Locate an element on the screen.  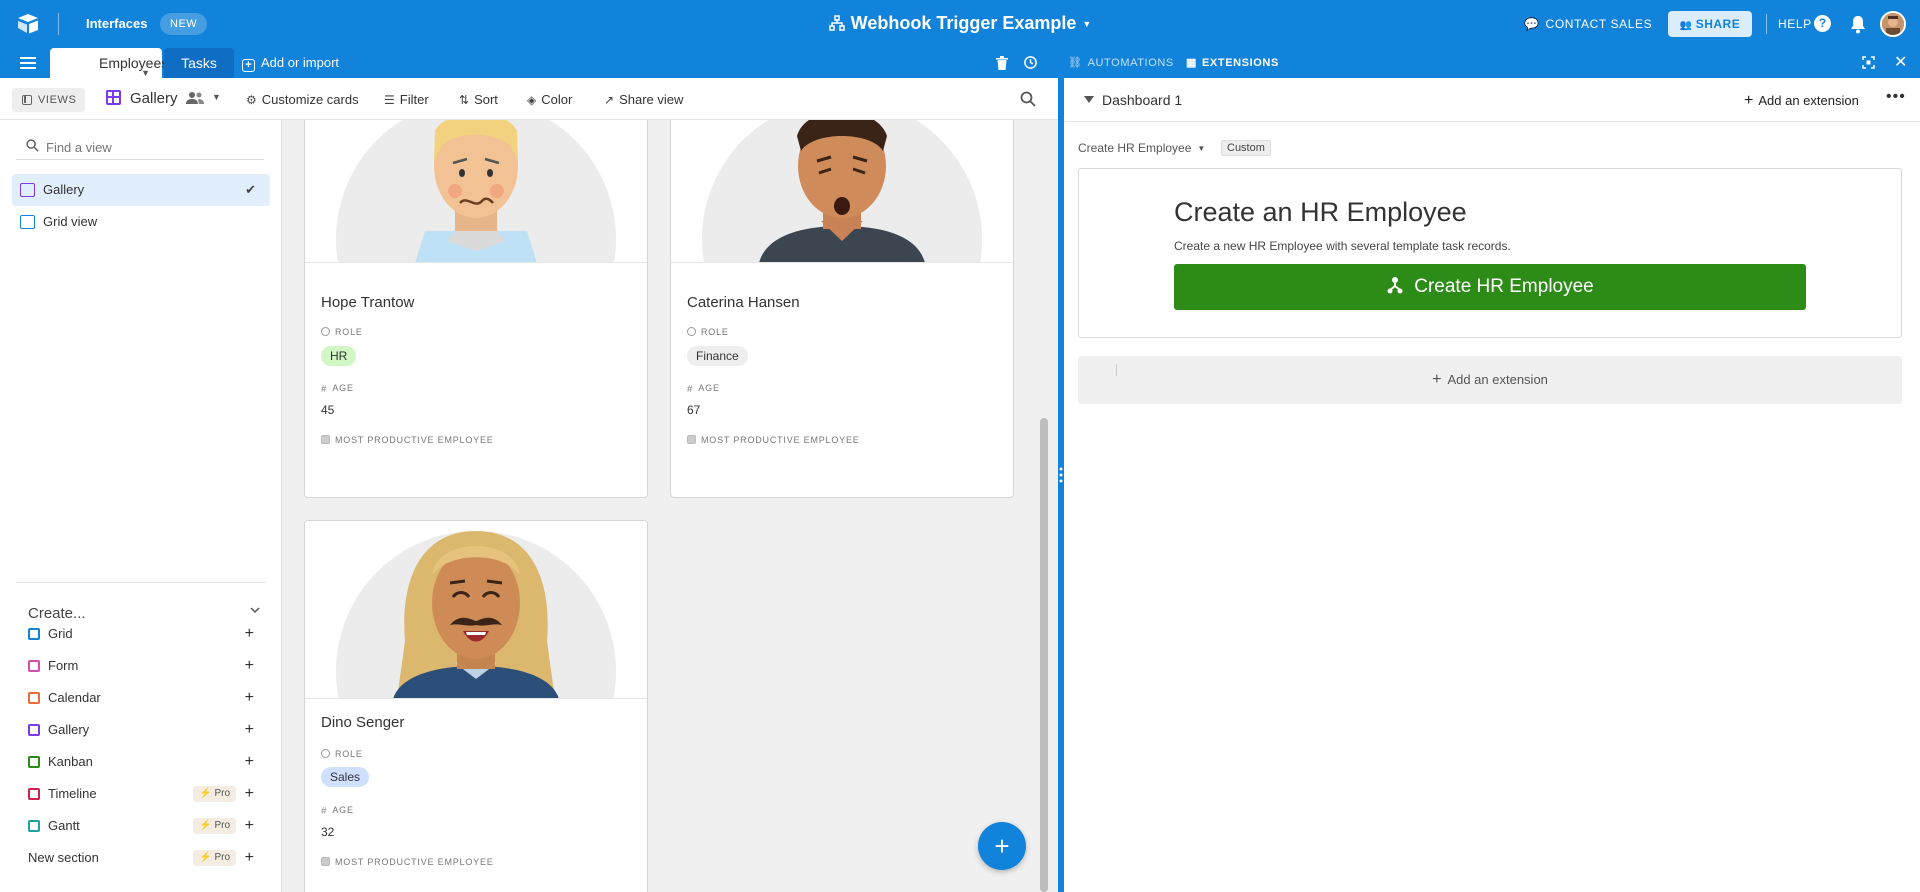
avatar-illustration is located at coordinates (476, 191).